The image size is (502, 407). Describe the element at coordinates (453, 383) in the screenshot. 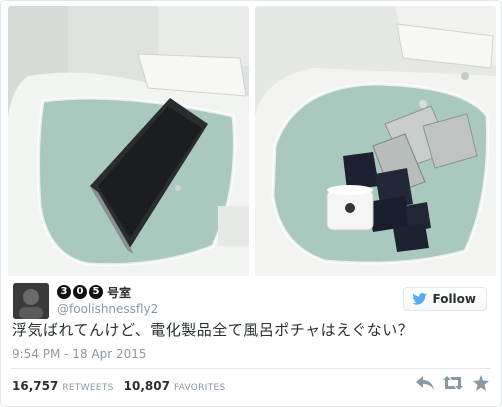

I see `retweet-icon` at that location.